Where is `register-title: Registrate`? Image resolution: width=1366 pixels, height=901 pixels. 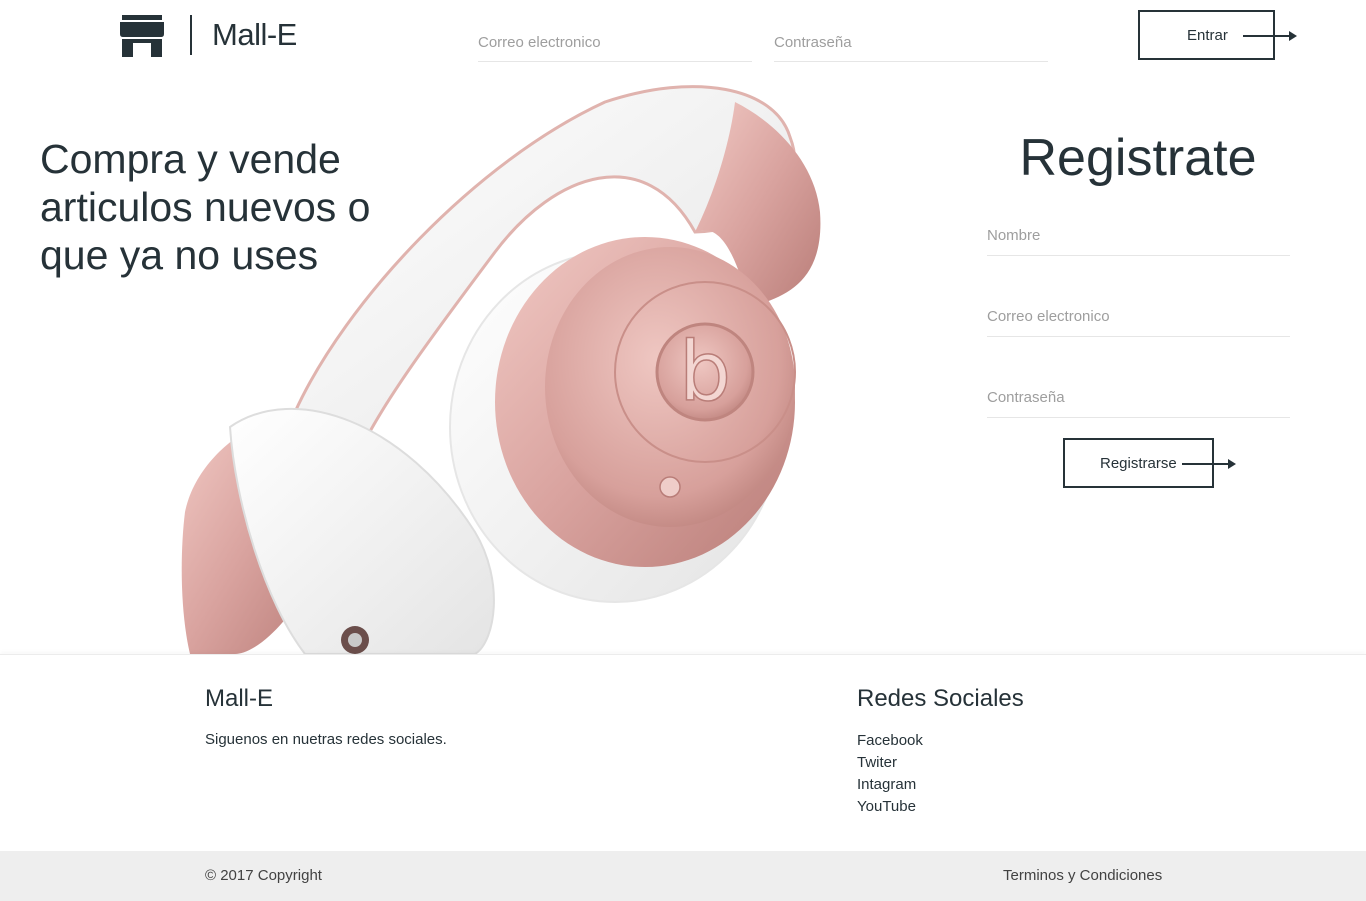
register-title: Registrate is located at coordinates (1138, 158).